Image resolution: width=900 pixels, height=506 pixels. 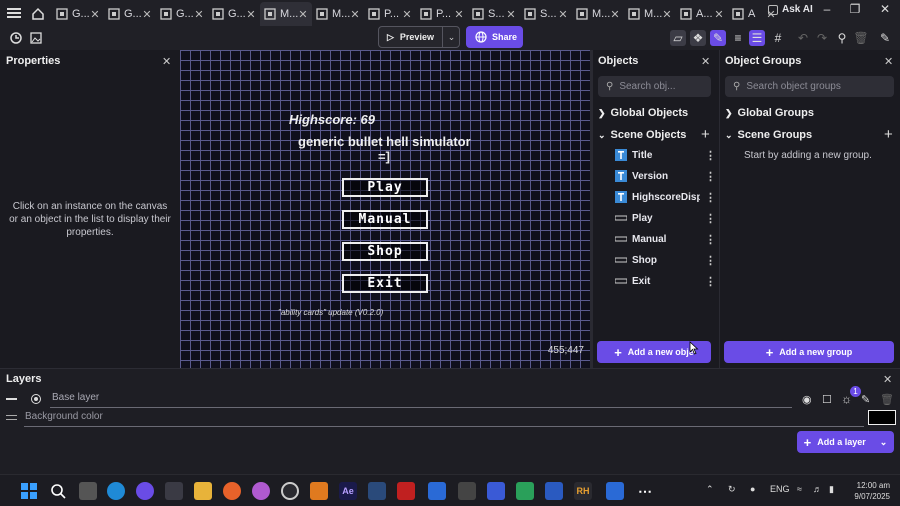 I want to click on tray-sync-icon: ↻, so click(x=732, y=489).